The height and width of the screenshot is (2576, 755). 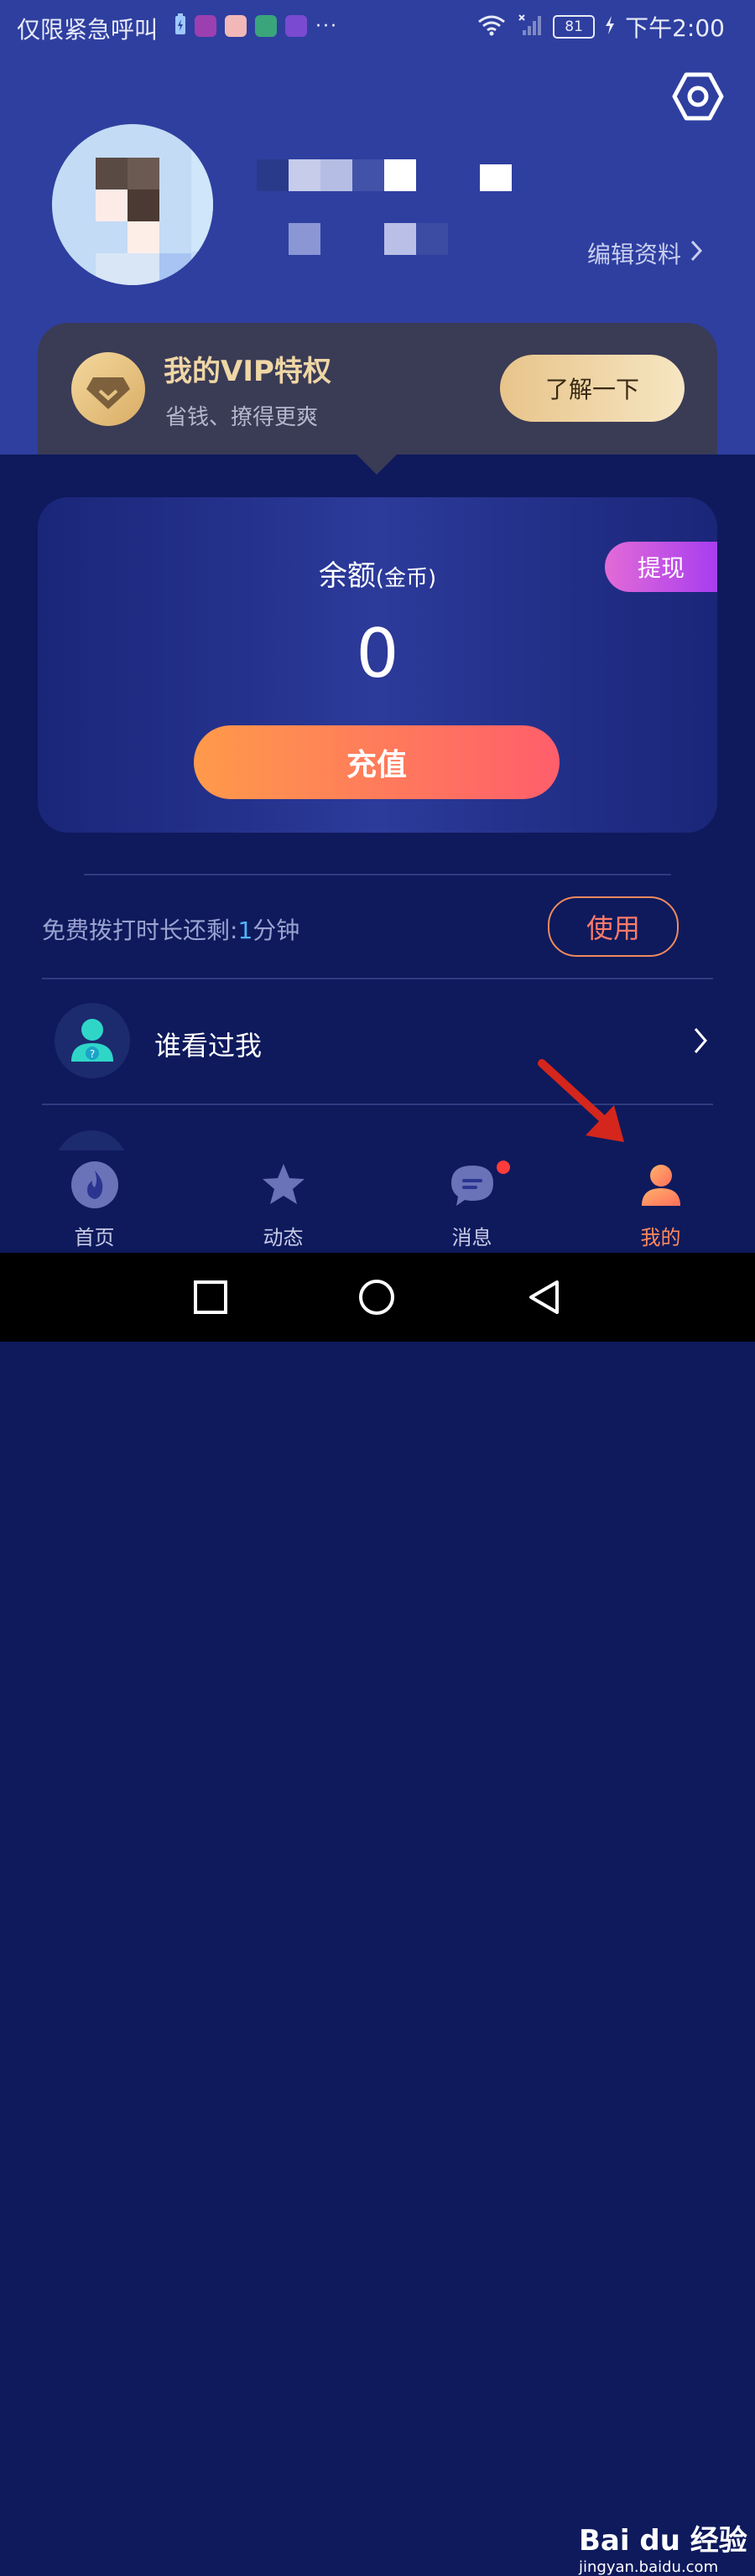 I want to click on watermark-url: jingyan.baidu.com, so click(x=649, y=2567).